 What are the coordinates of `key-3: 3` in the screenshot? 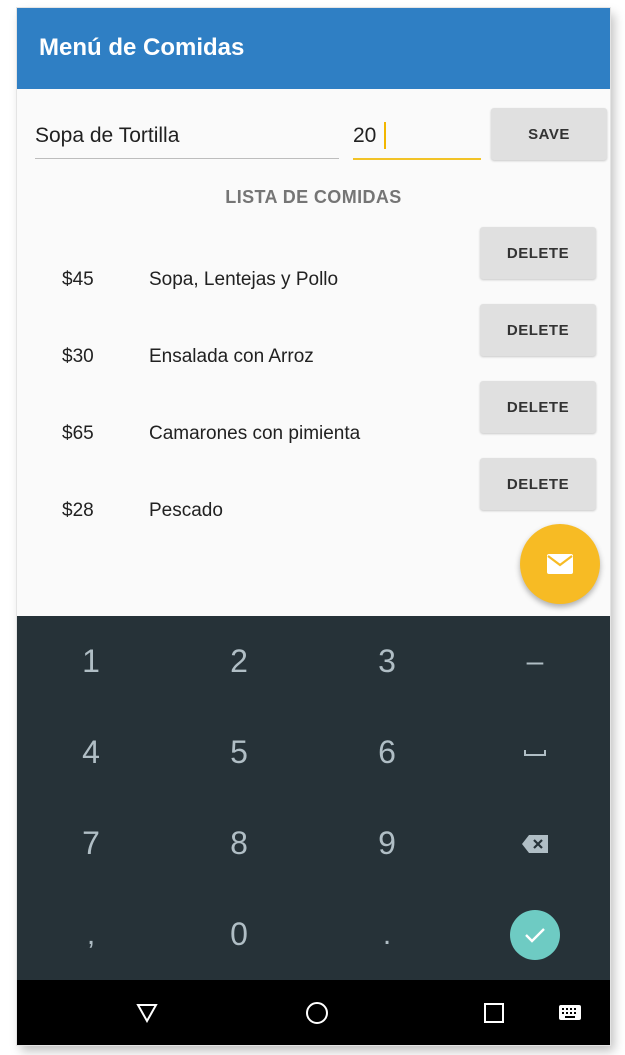 It's located at (387, 661).